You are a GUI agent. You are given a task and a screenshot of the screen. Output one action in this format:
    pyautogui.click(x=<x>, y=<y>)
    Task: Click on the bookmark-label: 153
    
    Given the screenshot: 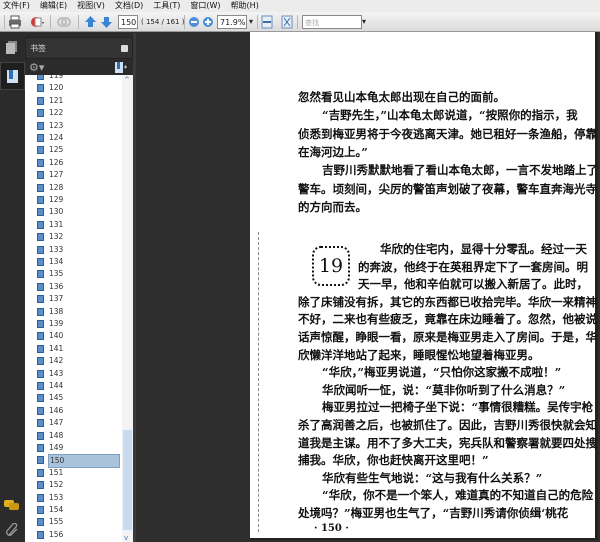 What is the action you would take?
    pyautogui.click(x=56, y=497)
    